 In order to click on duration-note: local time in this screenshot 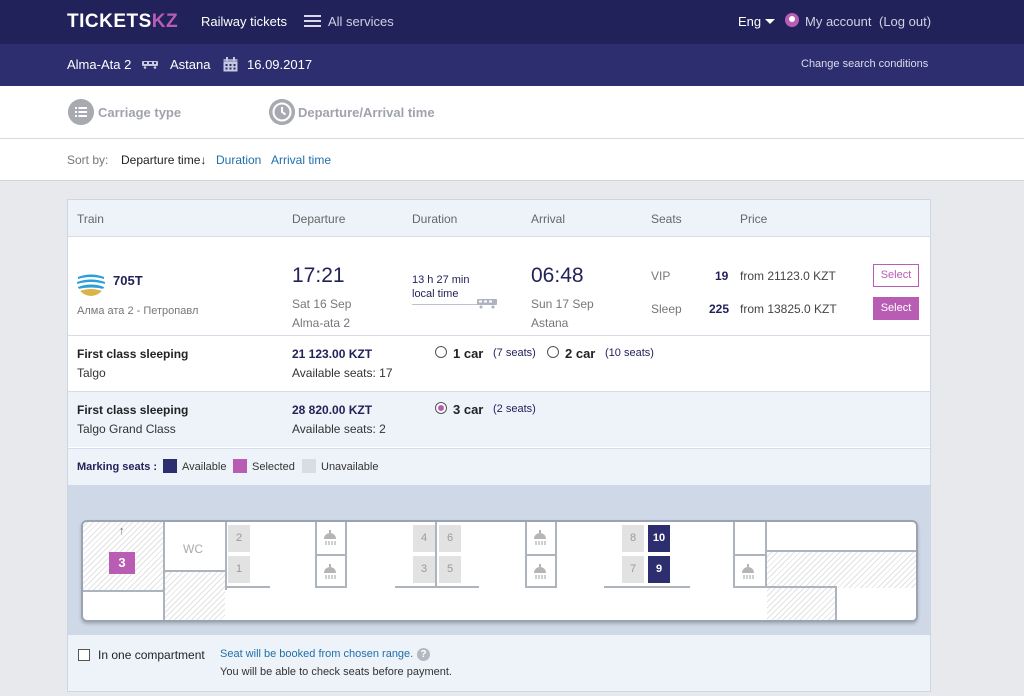, I will do `click(435, 294)`.